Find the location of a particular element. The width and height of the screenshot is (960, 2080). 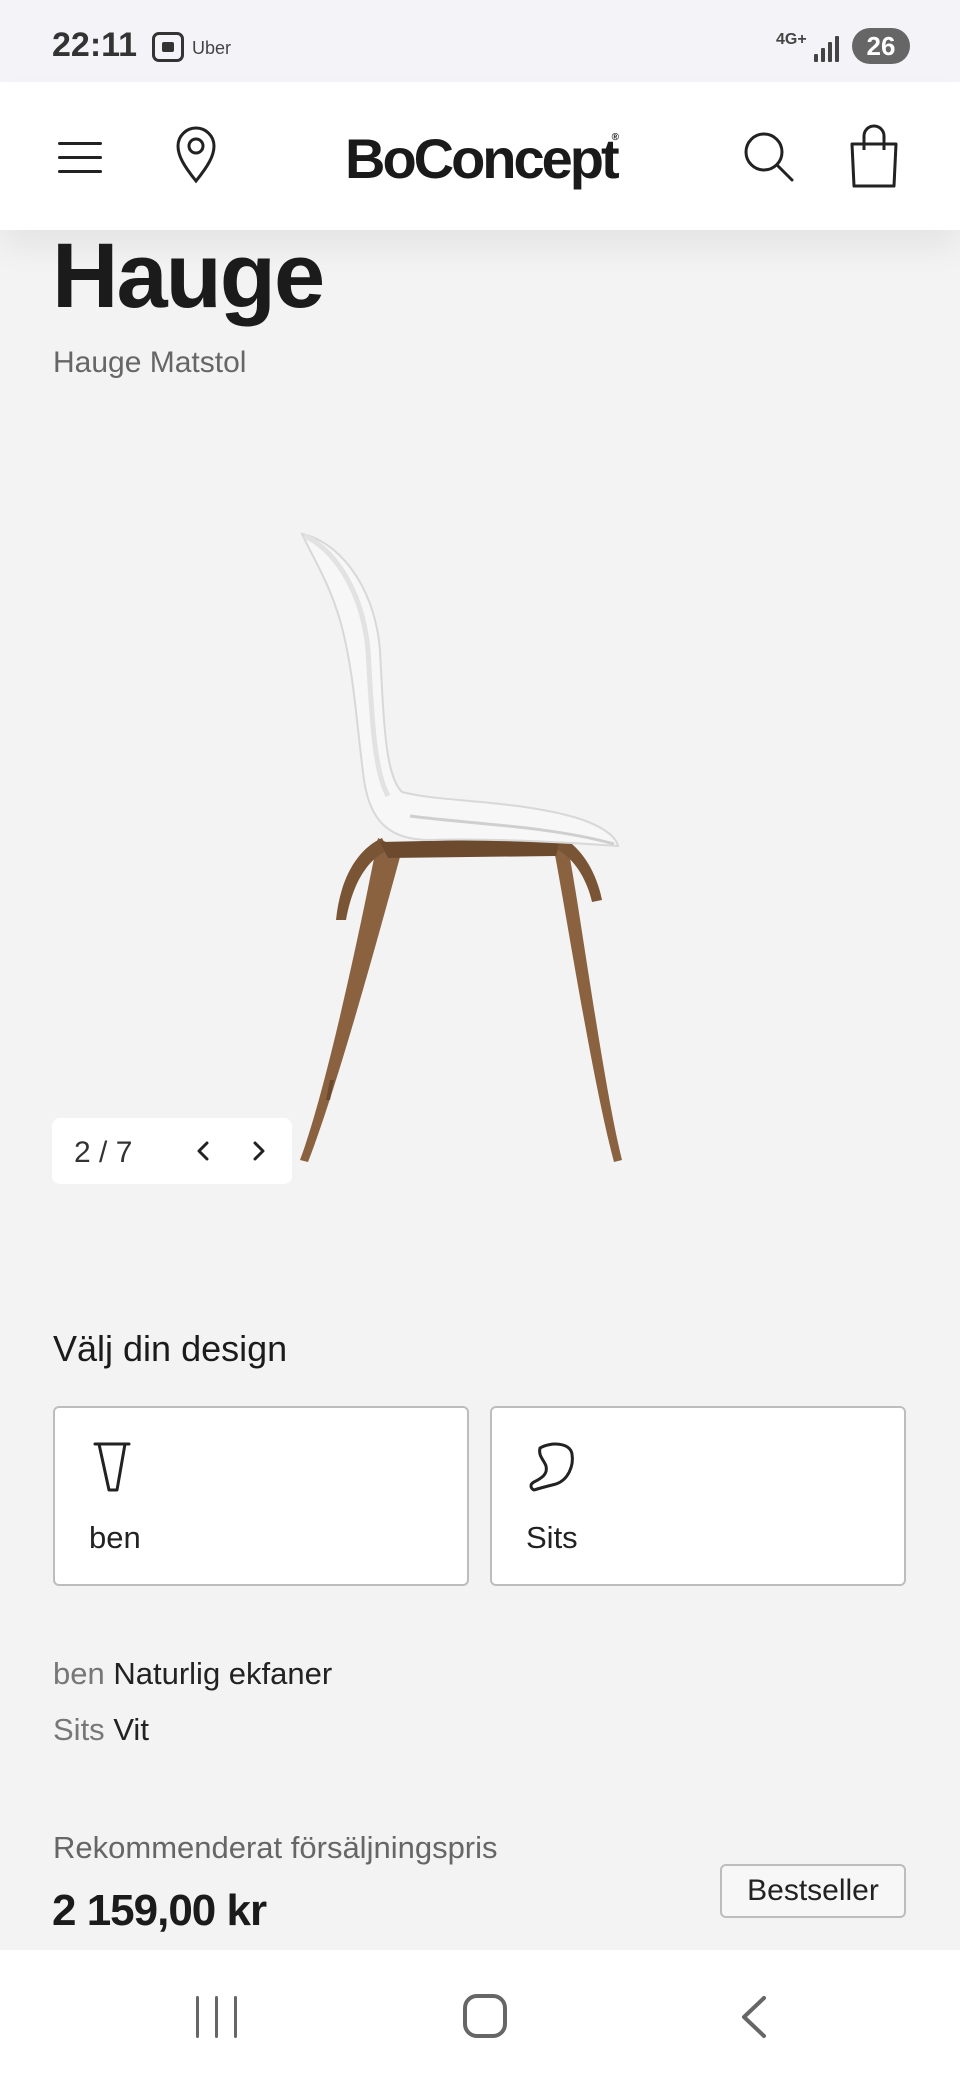

system-nav-bar is located at coordinates (480, 2015).